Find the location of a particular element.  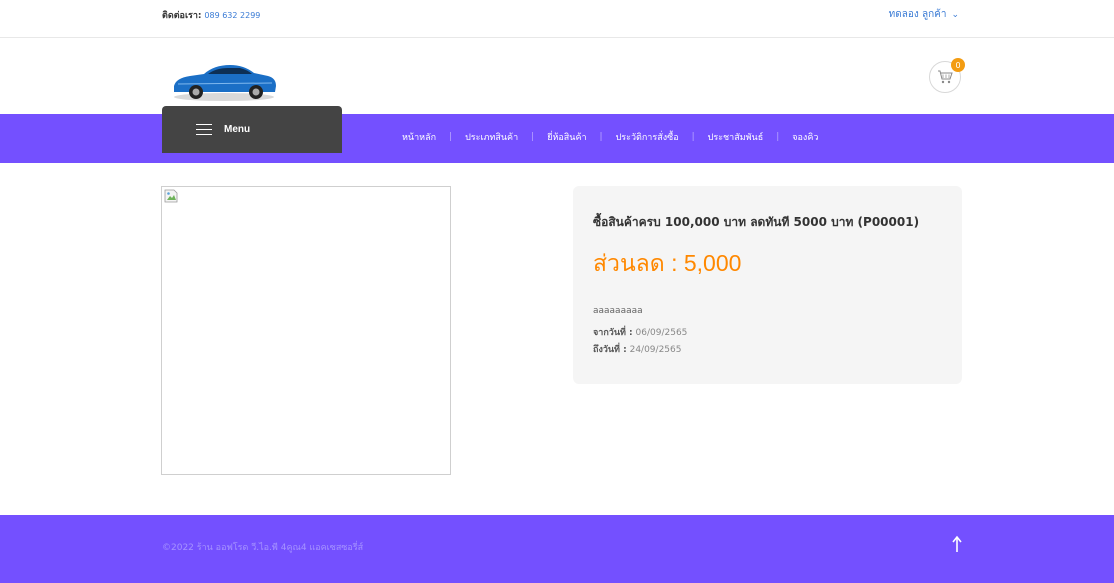

nav-item-brands: ยี่ห้อสินค้า is located at coordinates (566, 137).